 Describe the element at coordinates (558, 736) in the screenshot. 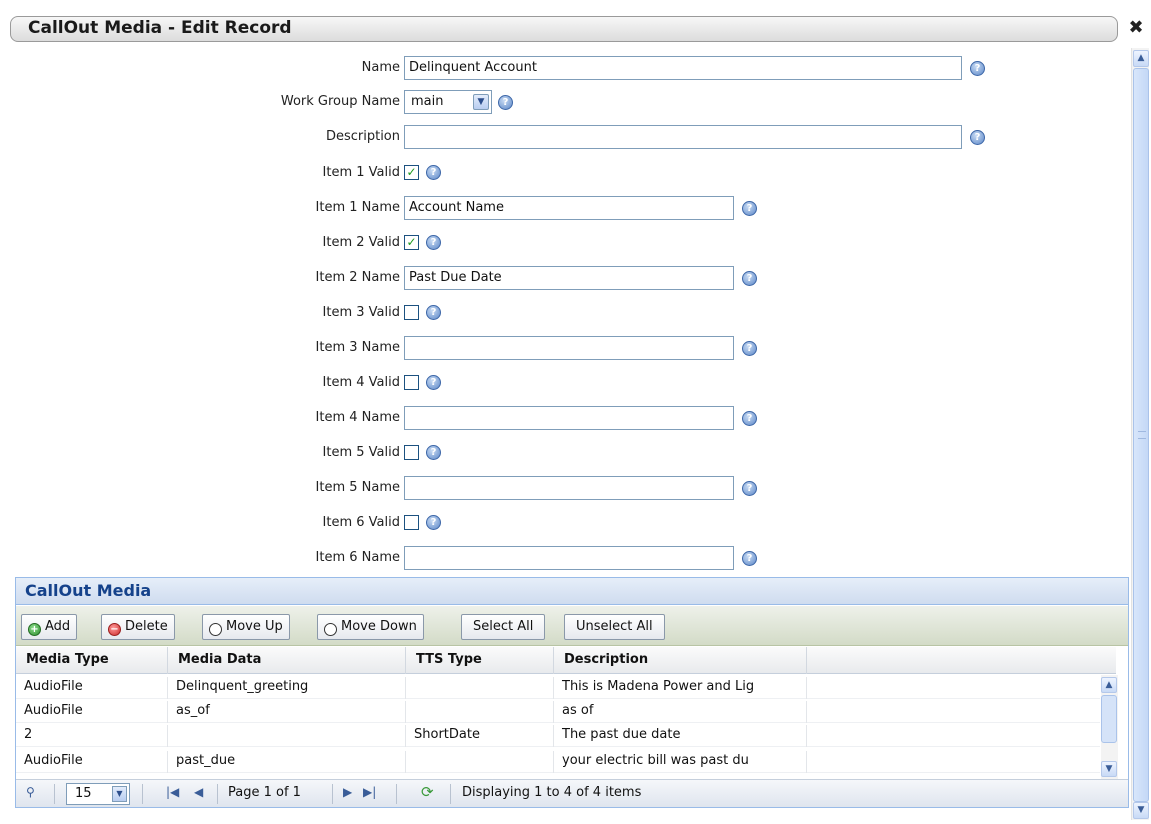

I see `table-row: 2 ShortDate The past due date` at that location.